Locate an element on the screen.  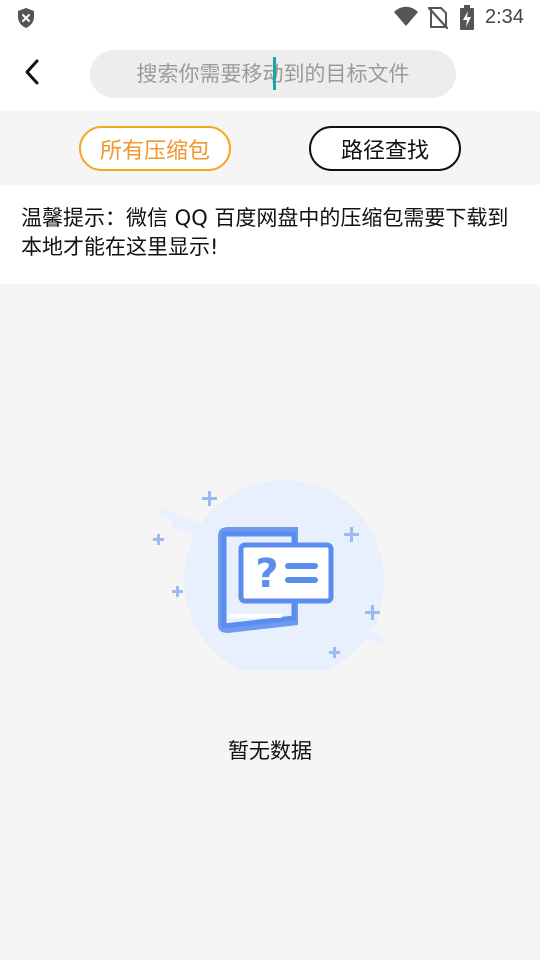
back-button is located at coordinates (32, 74).